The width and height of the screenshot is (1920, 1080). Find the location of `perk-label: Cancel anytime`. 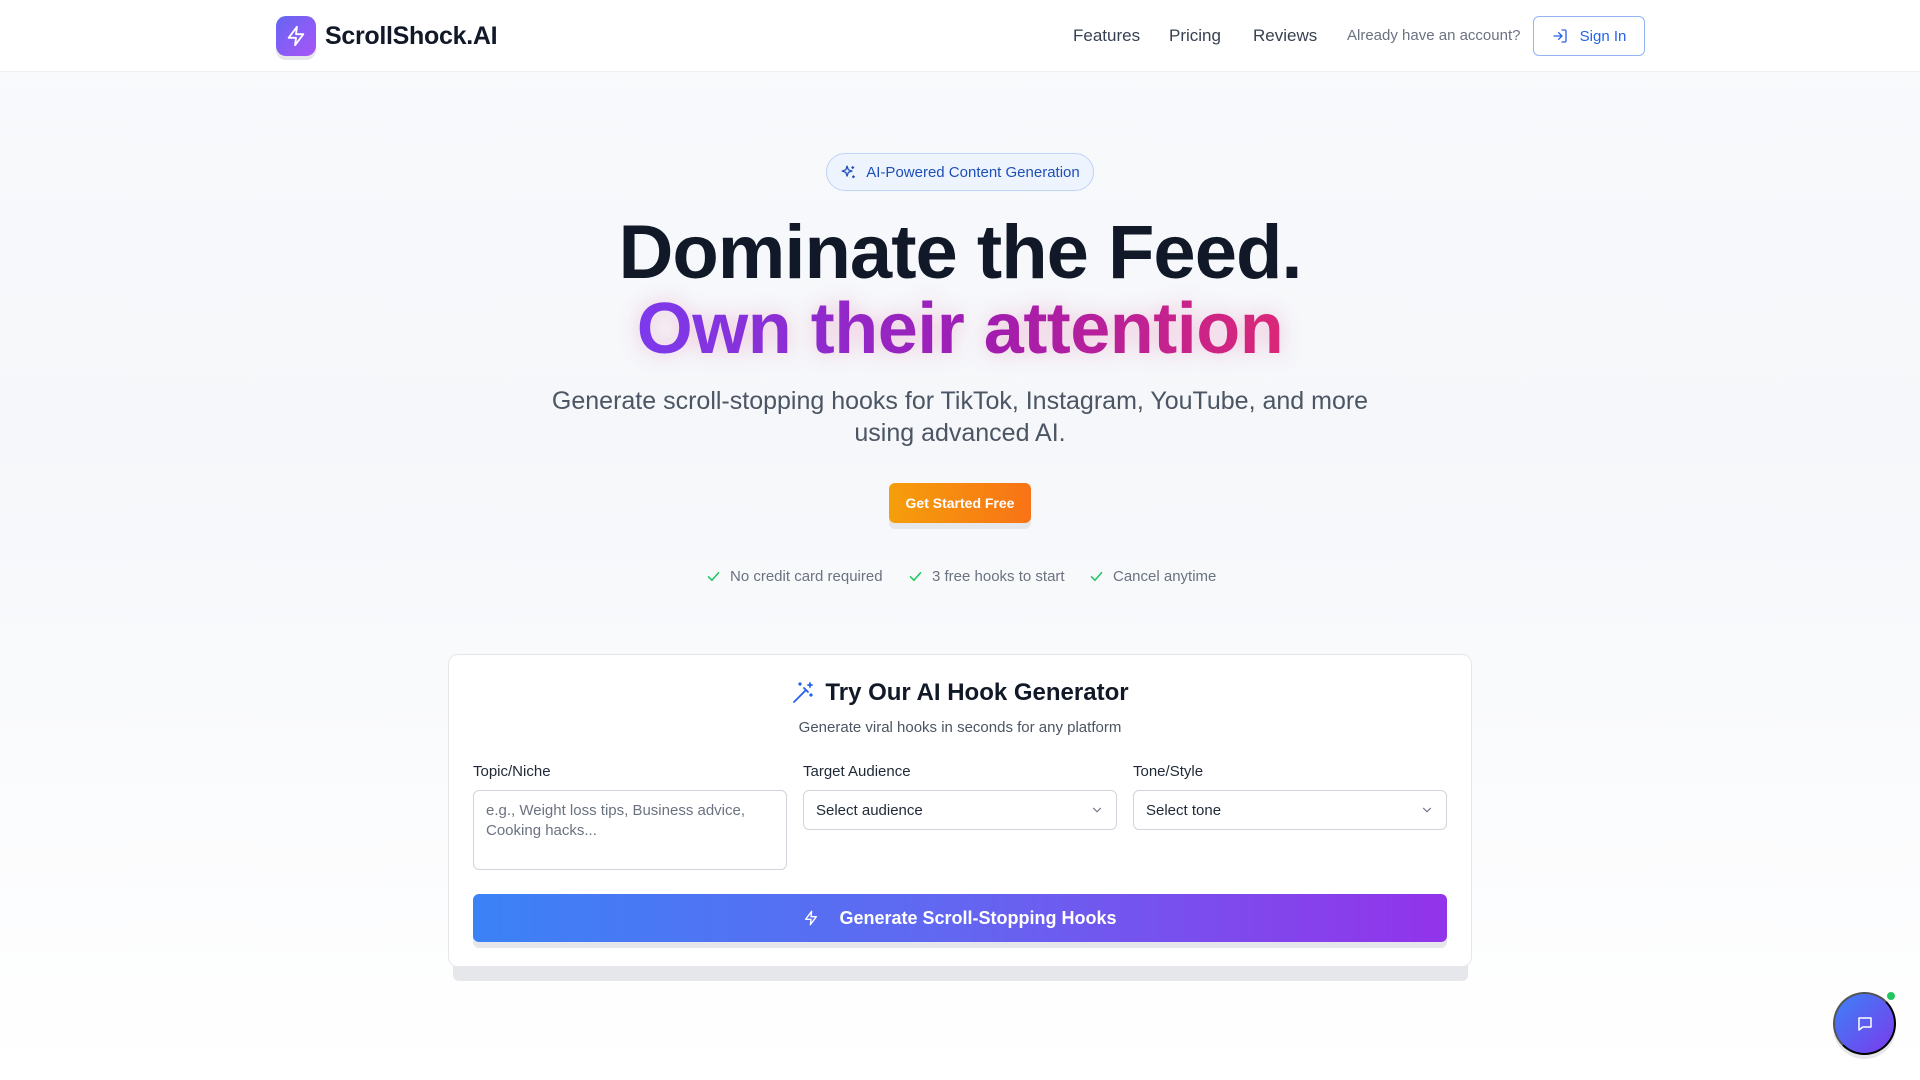

perk-label: Cancel anytime is located at coordinates (1165, 576).